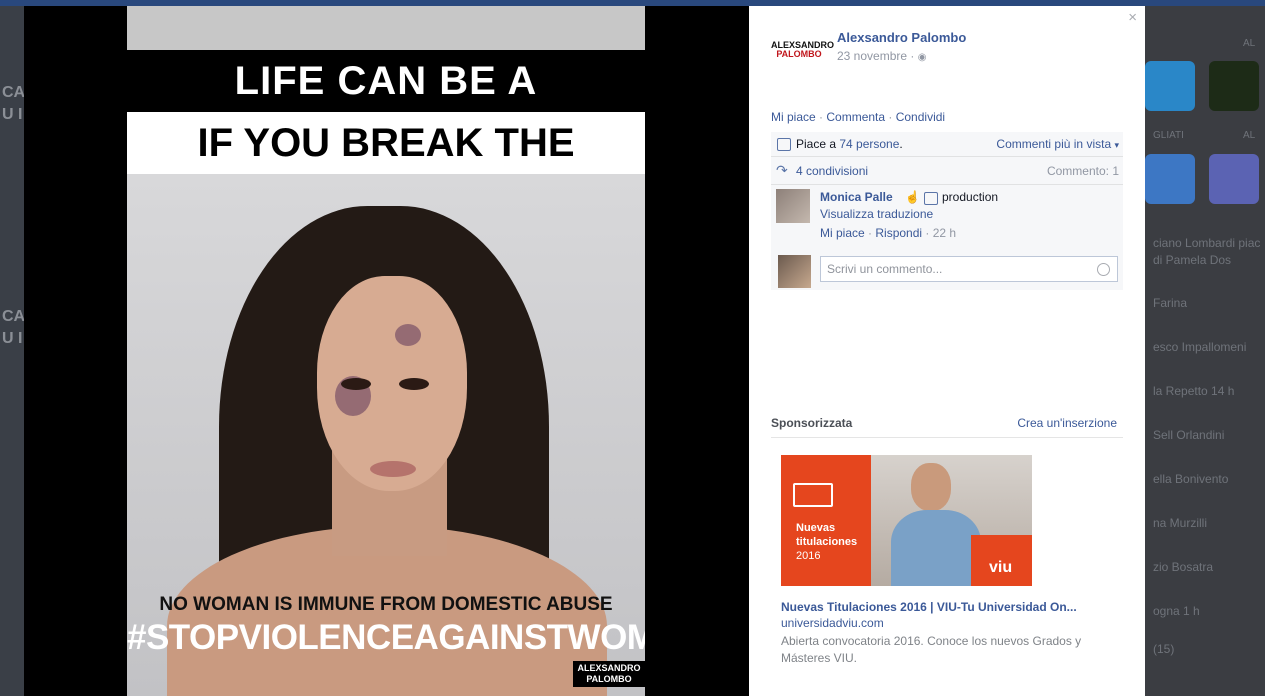  Describe the element at coordinates (922, 57) in the screenshot. I see `globe-icon: ◉` at that location.